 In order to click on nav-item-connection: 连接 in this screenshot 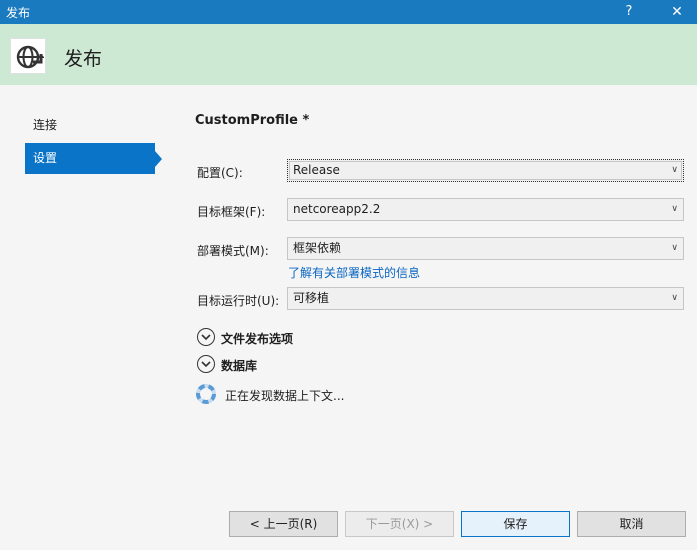, I will do `click(90, 125)`.